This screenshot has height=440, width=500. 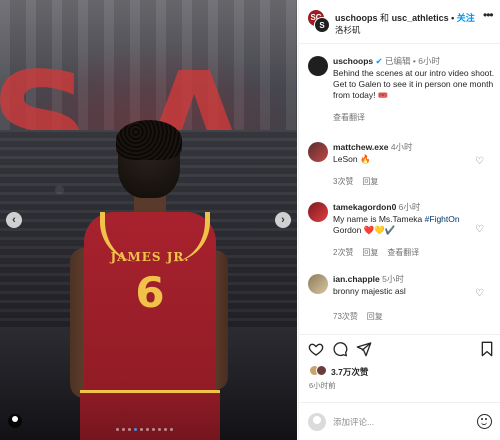 I want to click on liker-avatars, so click(x=319, y=371).